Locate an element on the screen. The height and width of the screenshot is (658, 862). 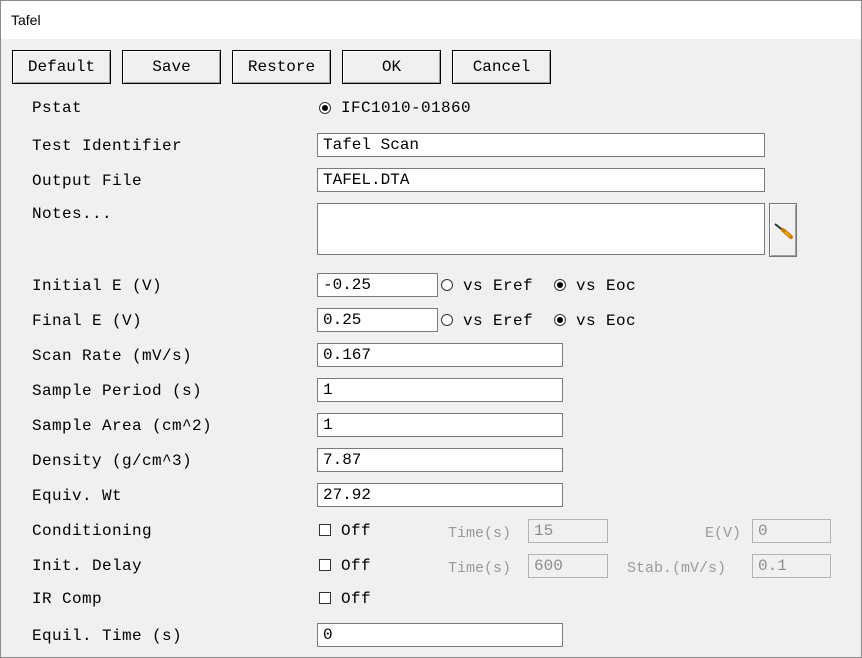
final-e-input: 0.25 is located at coordinates (377, 320).